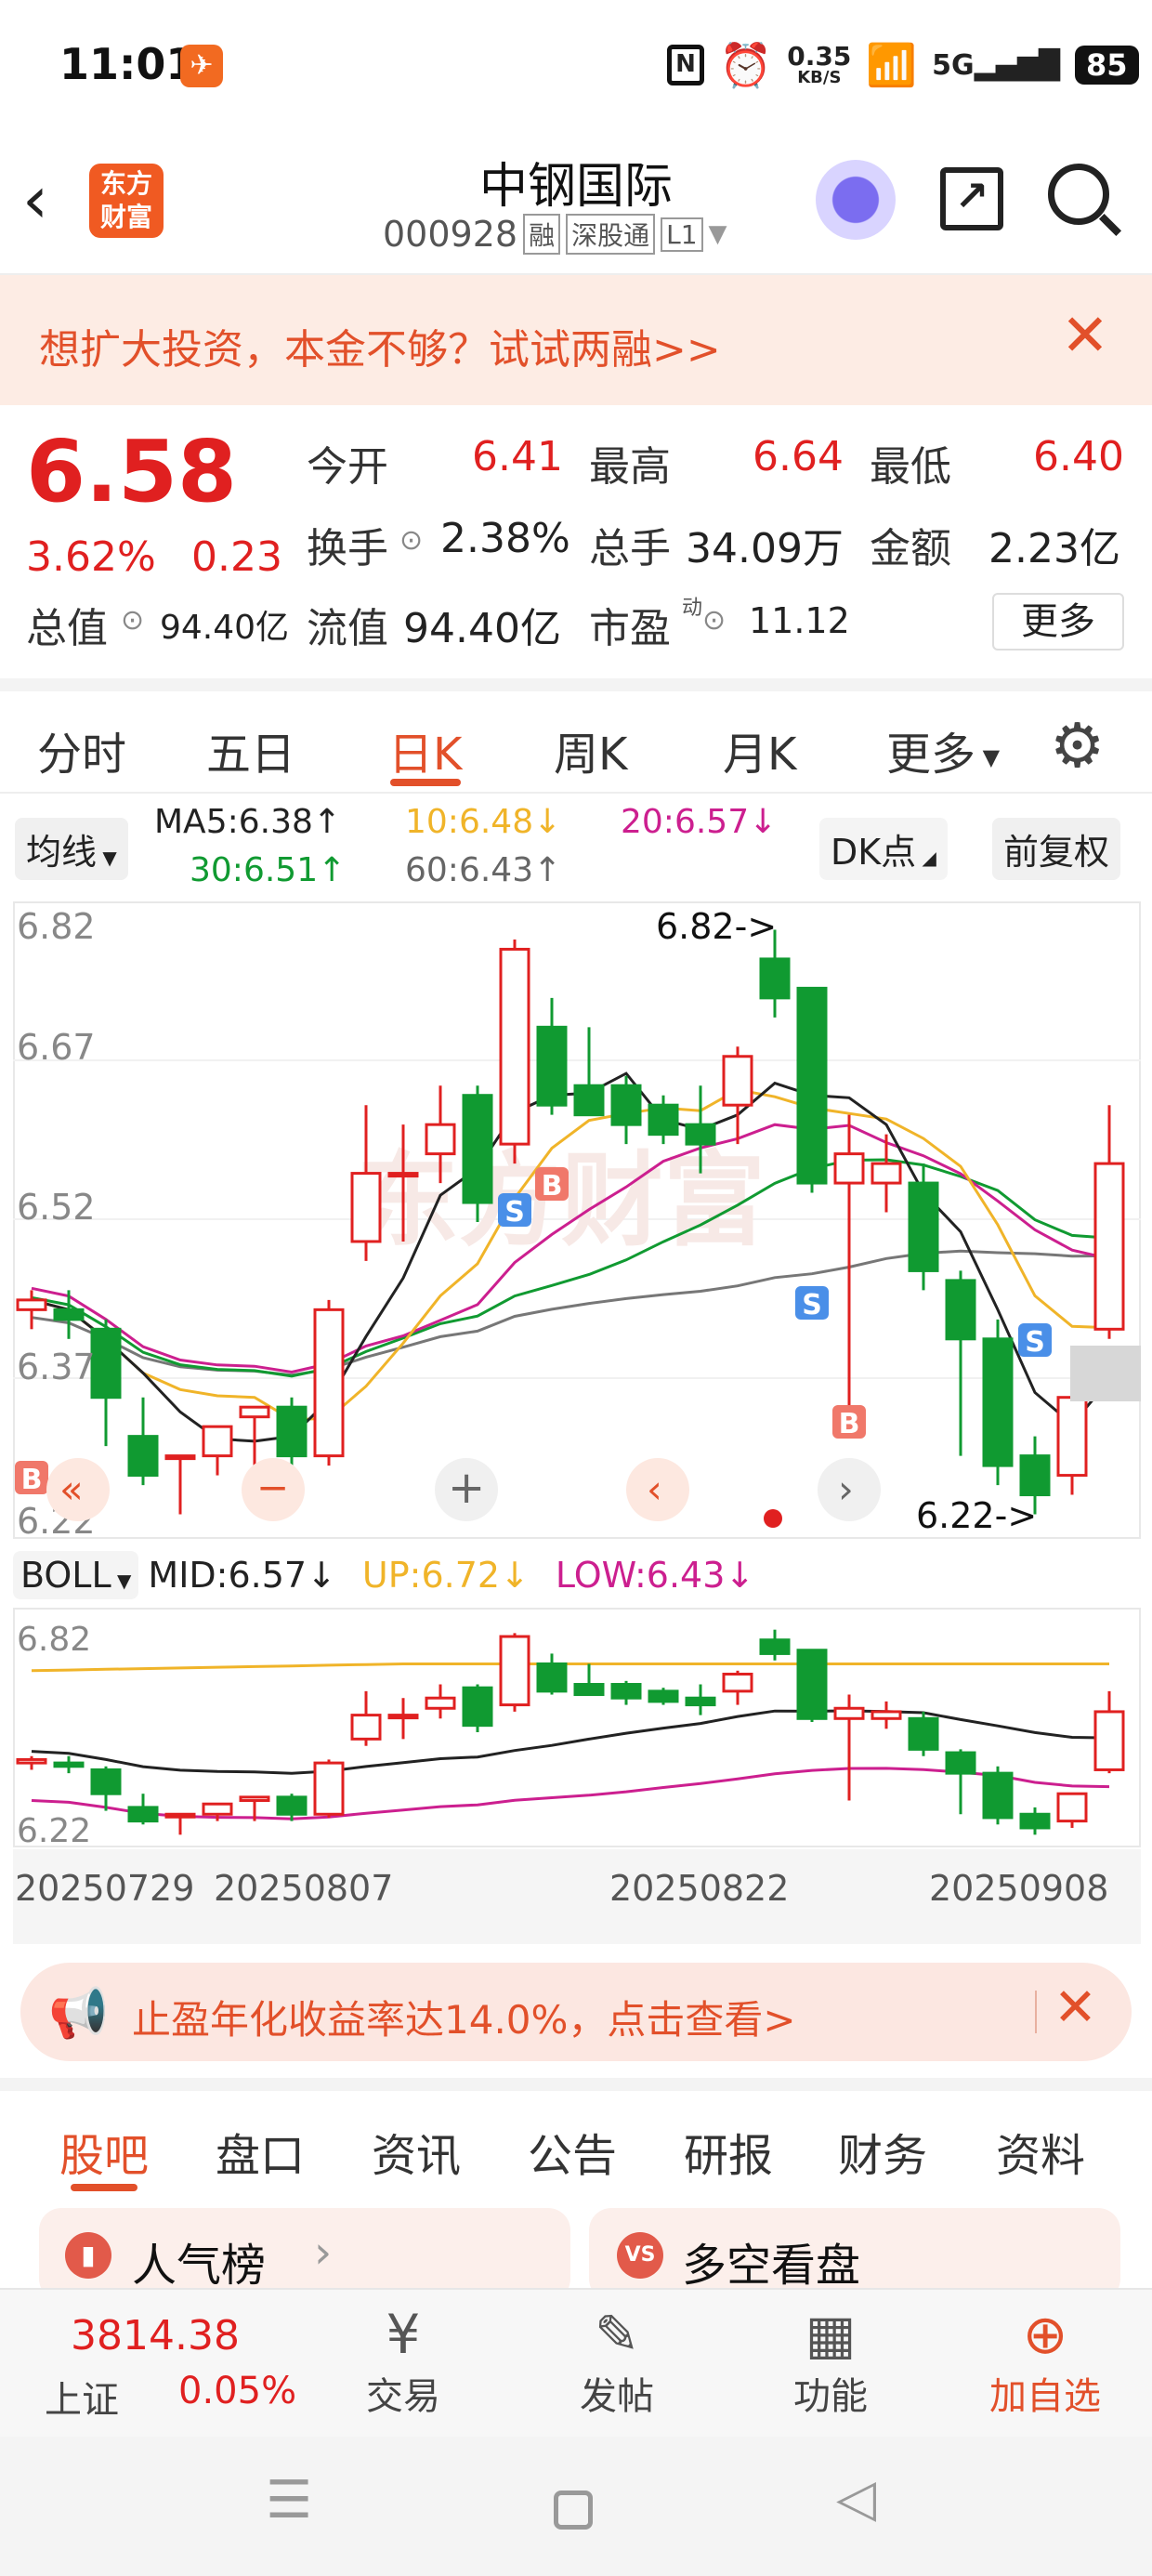 The width and height of the screenshot is (1152, 2576). What do you see at coordinates (883, 849) in the screenshot?
I see `dk-point-button: DK点 ◢` at bounding box center [883, 849].